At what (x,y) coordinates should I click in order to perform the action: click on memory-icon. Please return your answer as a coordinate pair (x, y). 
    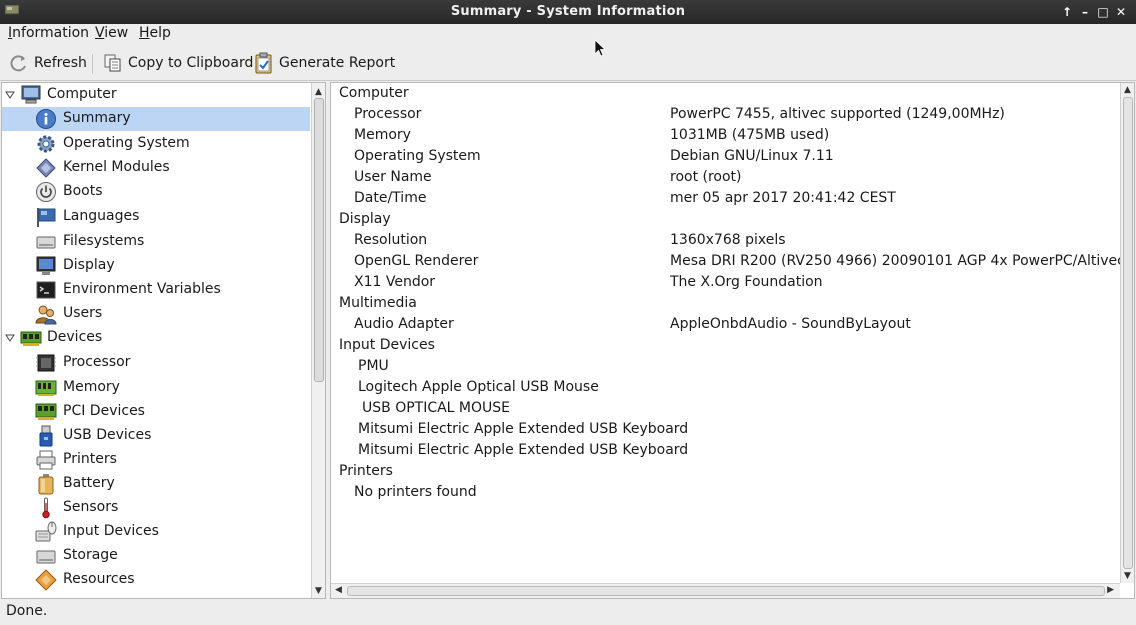
    Looking at the image, I should click on (46, 388).